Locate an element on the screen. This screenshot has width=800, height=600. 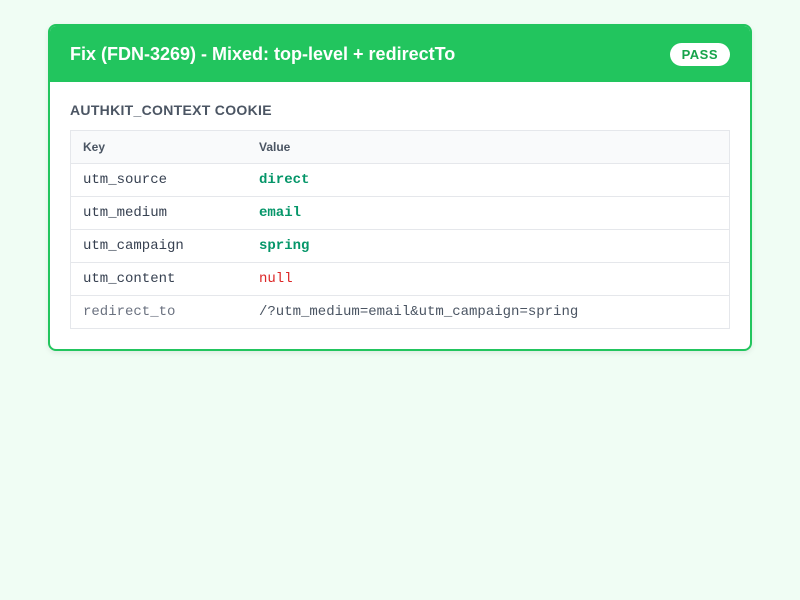
table-row: utm_source direct is located at coordinates (400, 180).